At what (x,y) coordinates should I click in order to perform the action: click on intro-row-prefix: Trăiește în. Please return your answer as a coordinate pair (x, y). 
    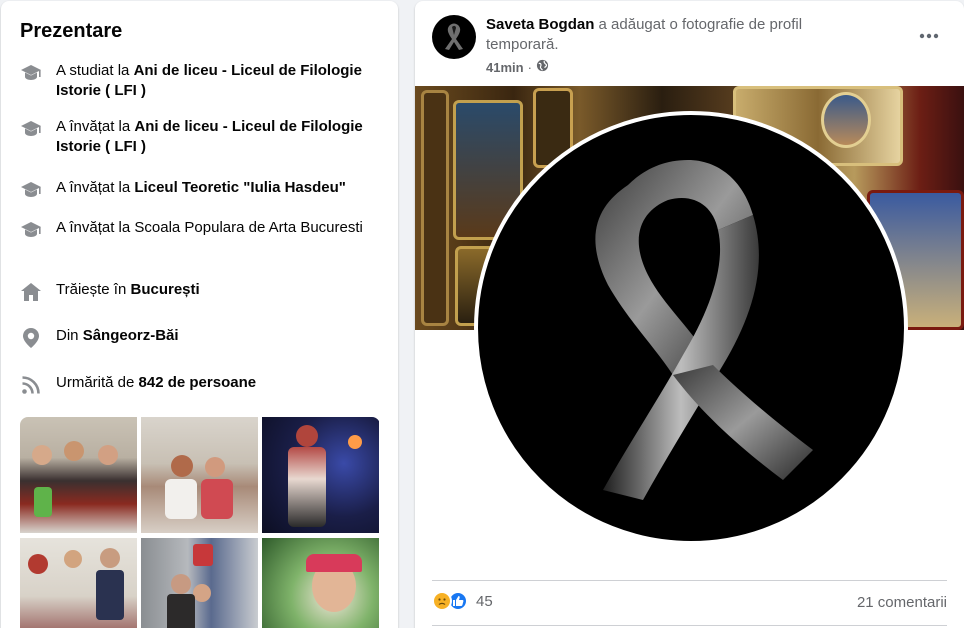
    Looking at the image, I should click on (93, 289).